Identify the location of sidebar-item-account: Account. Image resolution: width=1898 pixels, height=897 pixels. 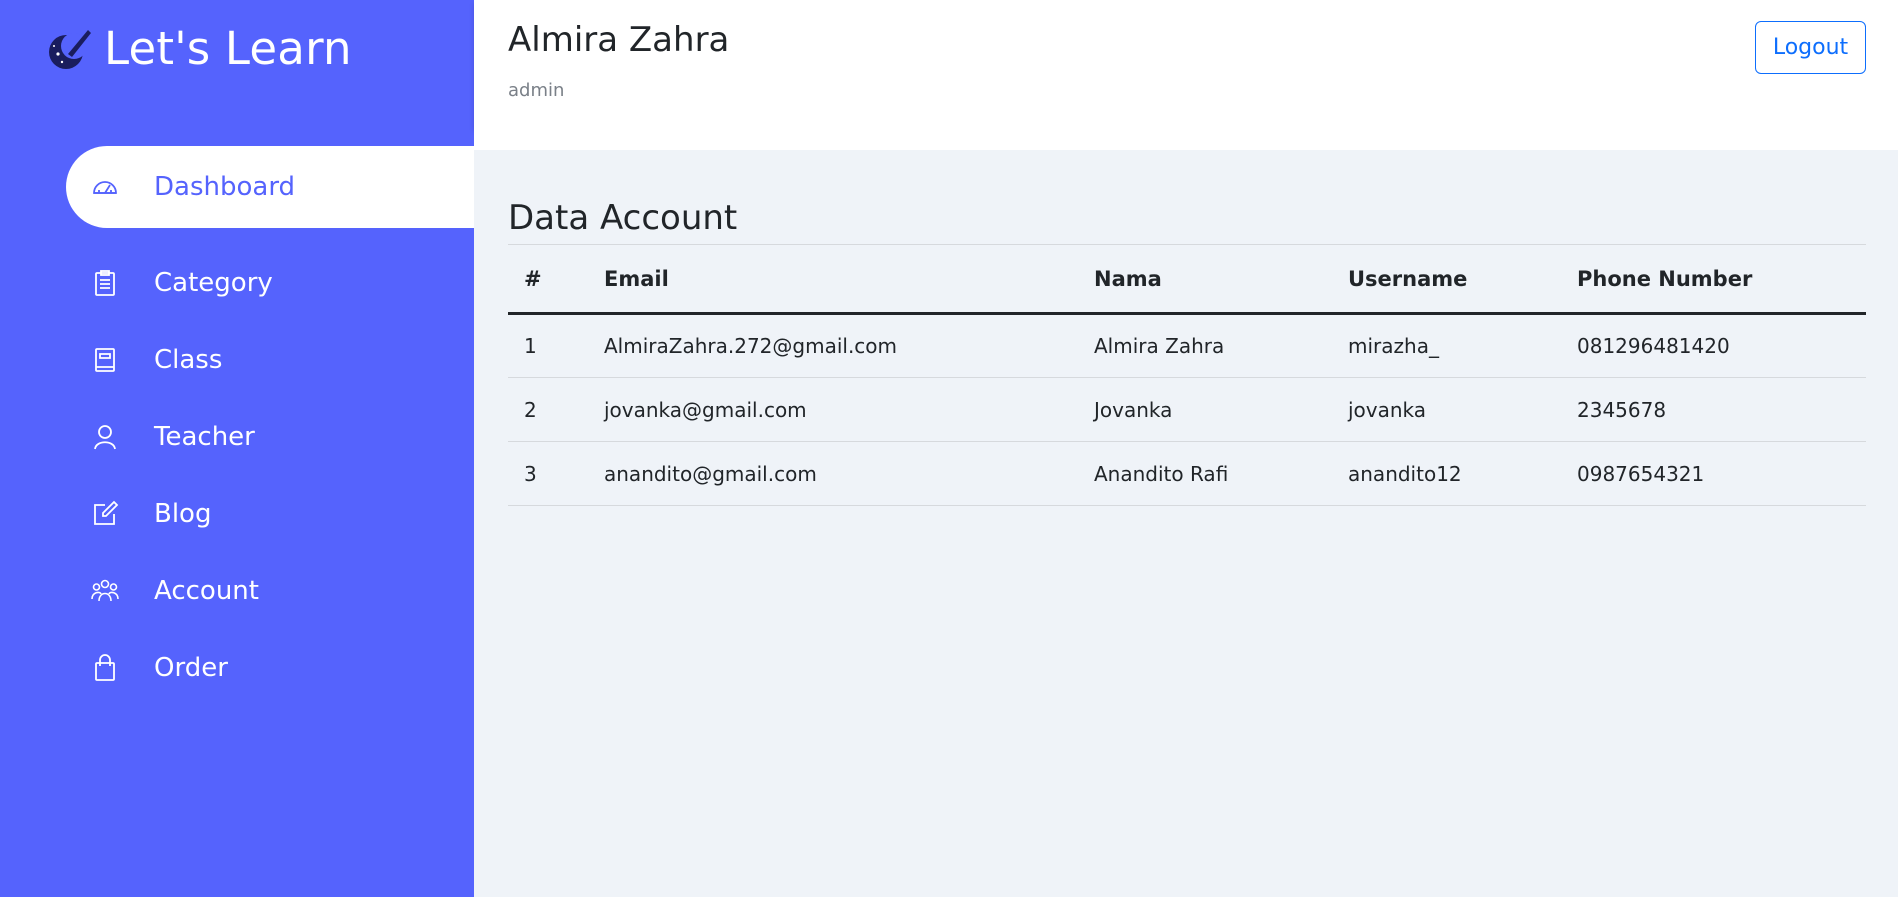
(270, 590).